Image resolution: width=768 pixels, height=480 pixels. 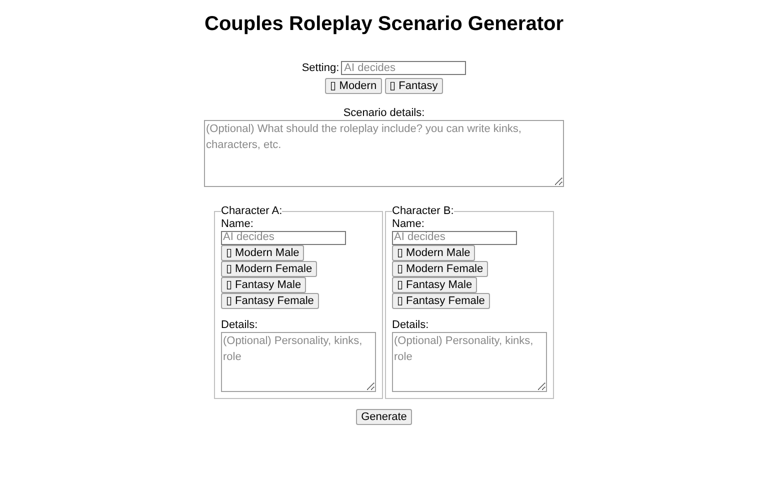 What do you see at coordinates (321, 68) in the screenshot?
I see `setting-label: Setting:` at bounding box center [321, 68].